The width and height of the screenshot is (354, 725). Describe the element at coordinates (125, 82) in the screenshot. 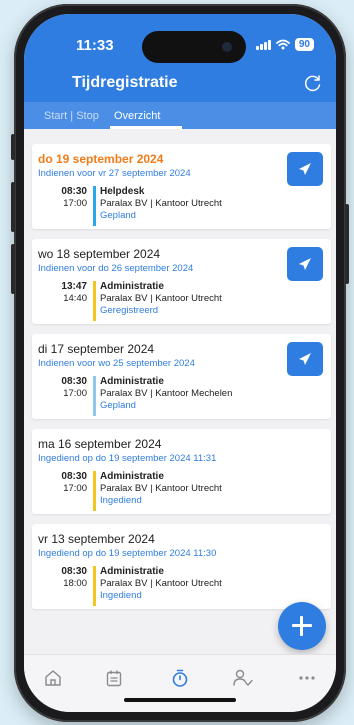

I see `page-title: Tijdregistratie` at that location.